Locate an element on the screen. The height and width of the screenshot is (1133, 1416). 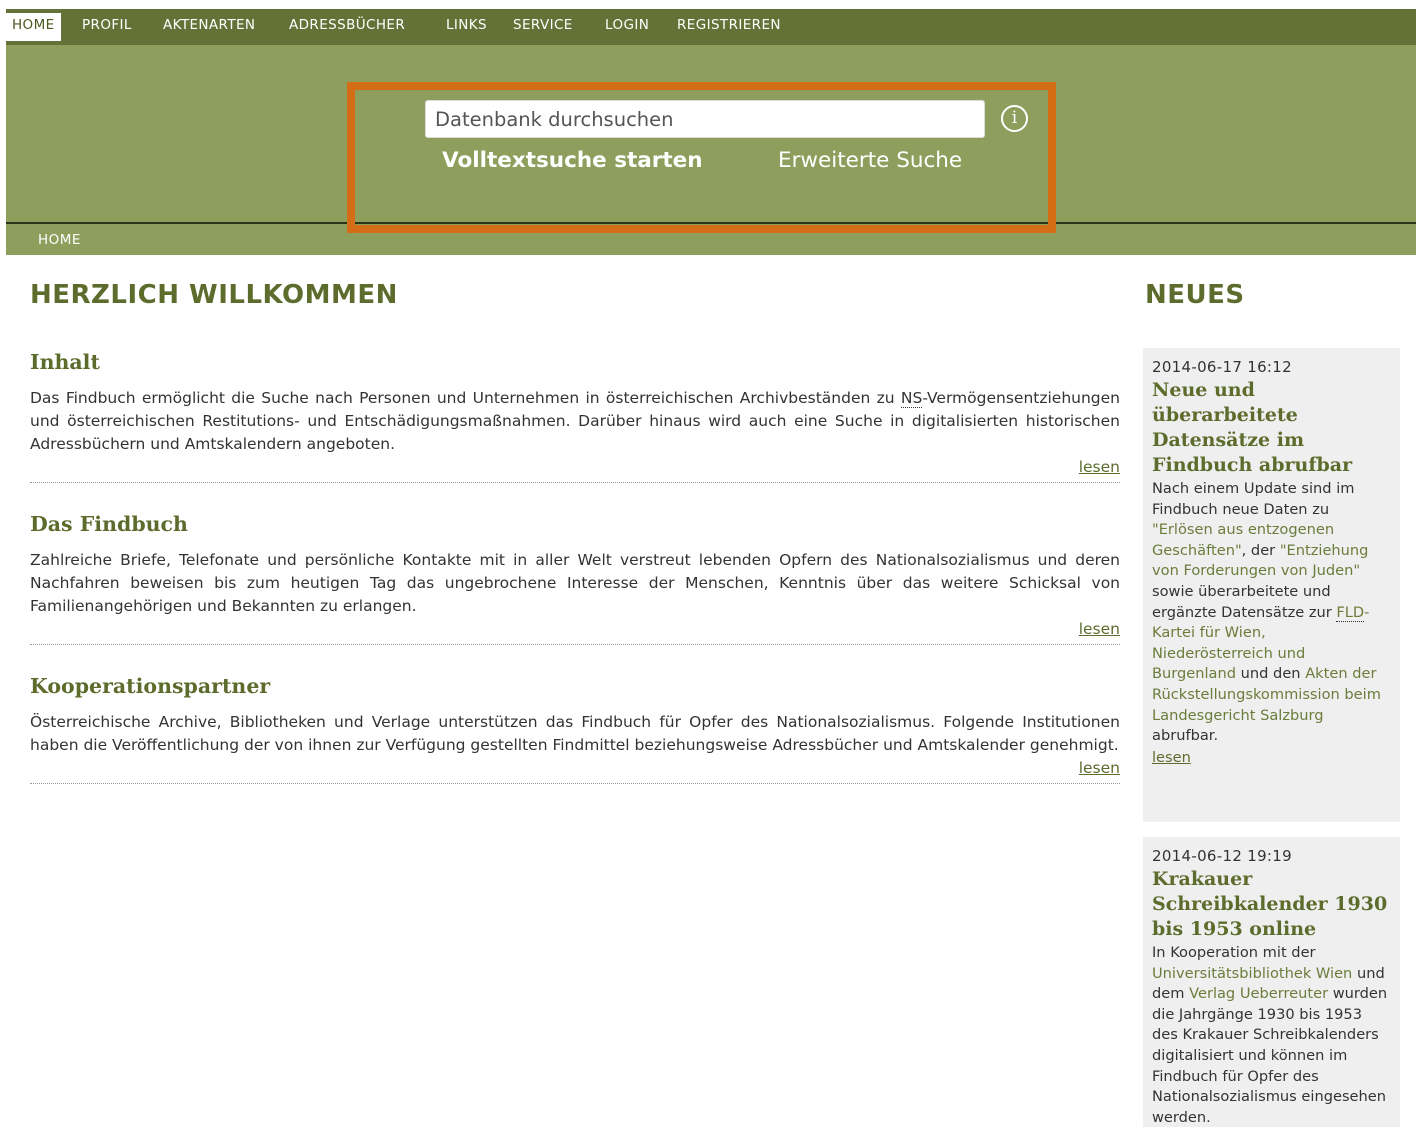
nav-links: LINKS is located at coordinates (466, 27).